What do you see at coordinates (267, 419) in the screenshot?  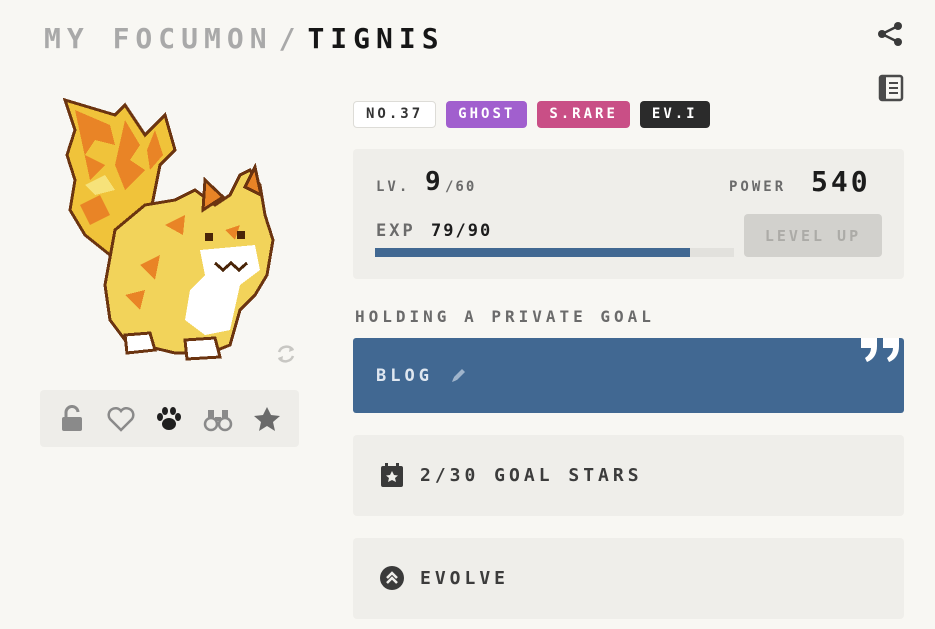 I see `star-badge-icon` at bounding box center [267, 419].